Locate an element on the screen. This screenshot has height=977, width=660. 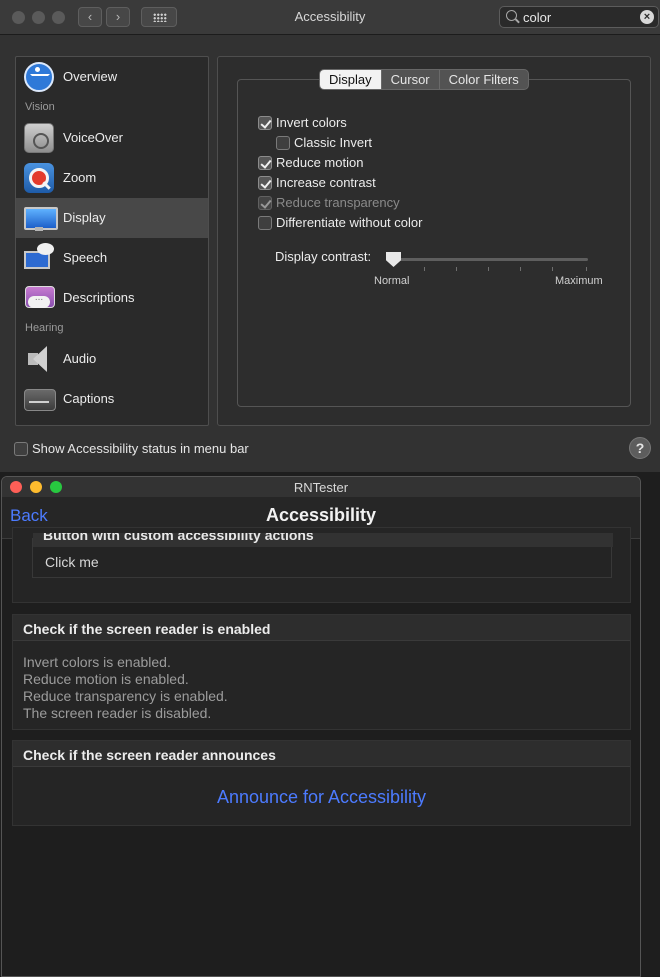
section-header-hearing: Hearing is located at coordinates (44, 328).